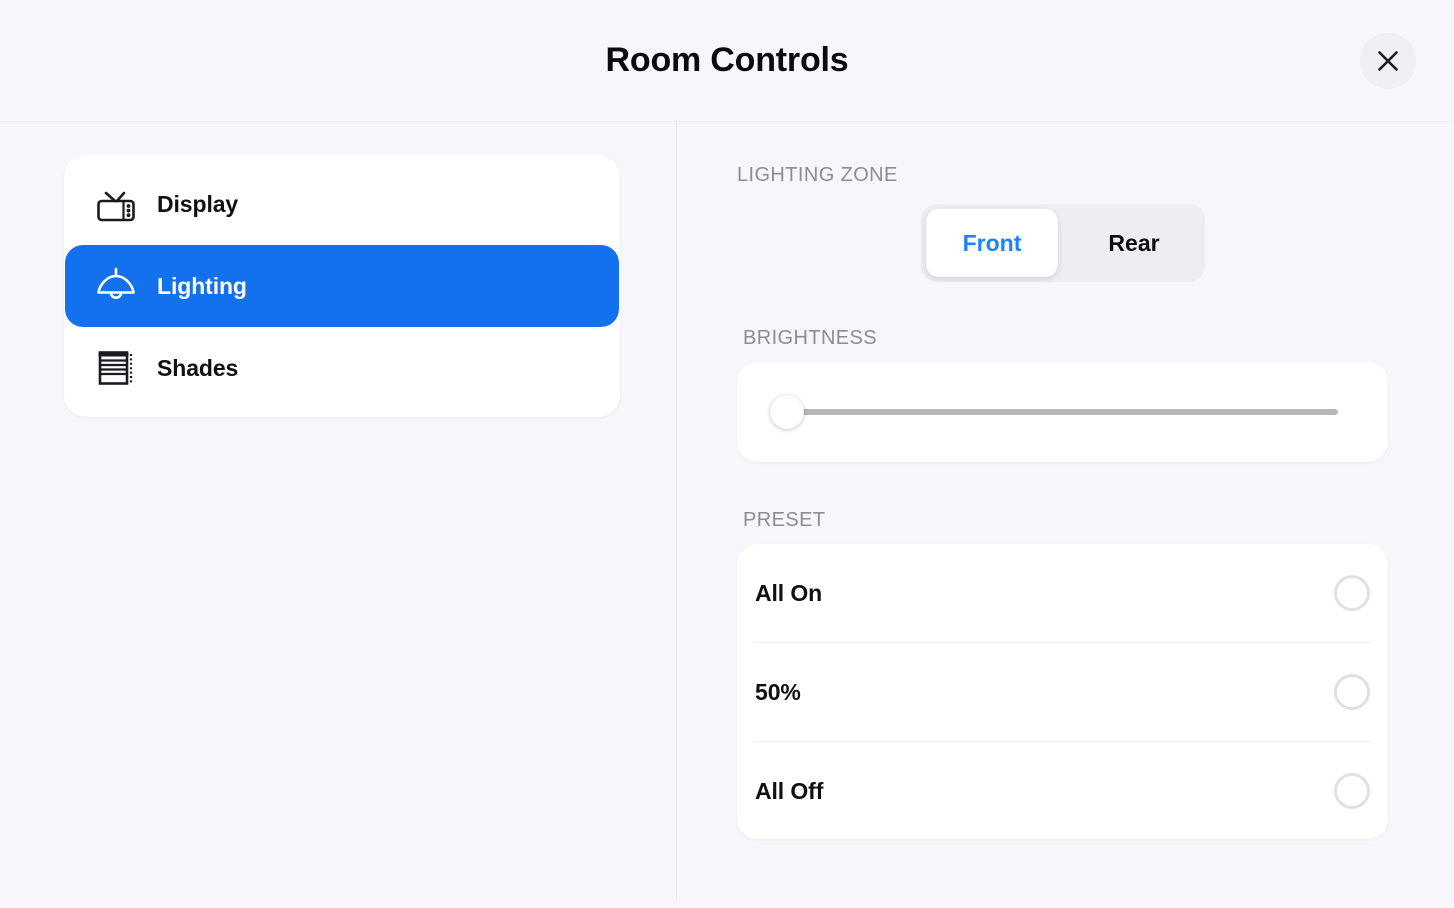  What do you see at coordinates (116, 286) in the screenshot?
I see `lamp-icon` at bounding box center [116, 286].